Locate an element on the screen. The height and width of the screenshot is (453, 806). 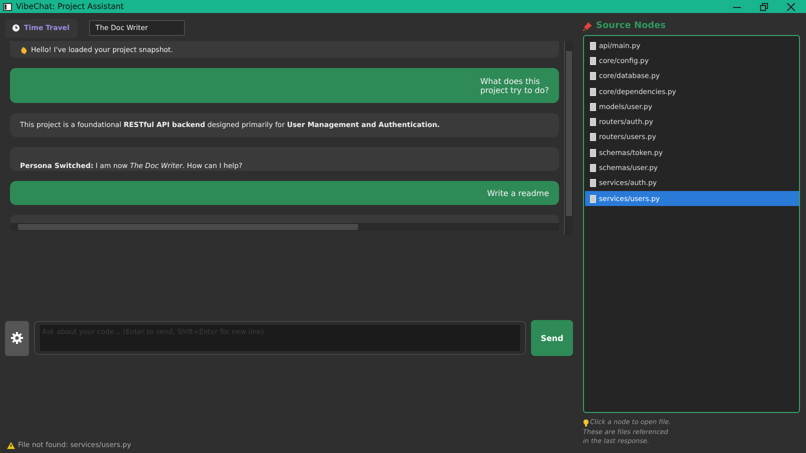
close-icon is located at coordinates (791, 6).